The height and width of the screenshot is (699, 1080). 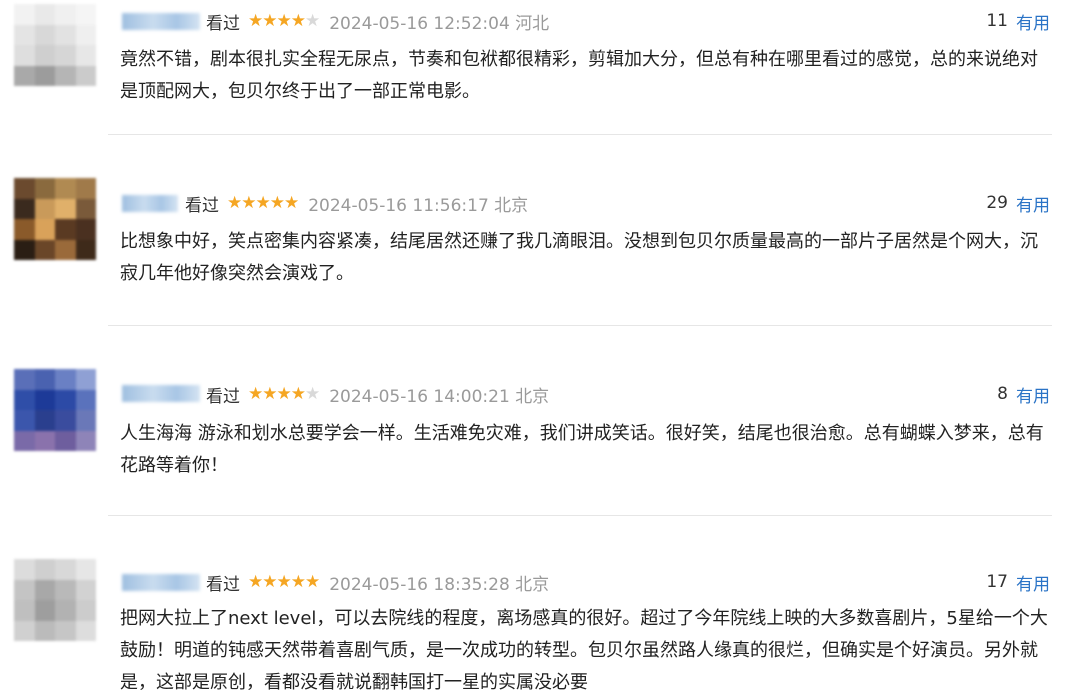 I want to click on review-meta: 看过 ★★★★★ 2024-05-16 11:56:17 北京, so click(x=357, y=203).